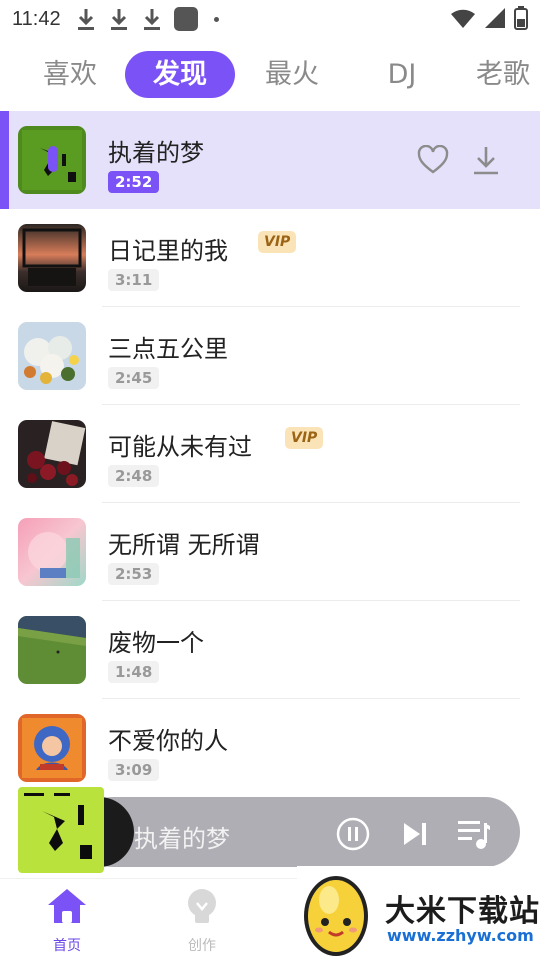 The image size is (540, 960). Describe the element at coordinates (474, 834) in the screenshot. I see `playlist-icon` at that location.